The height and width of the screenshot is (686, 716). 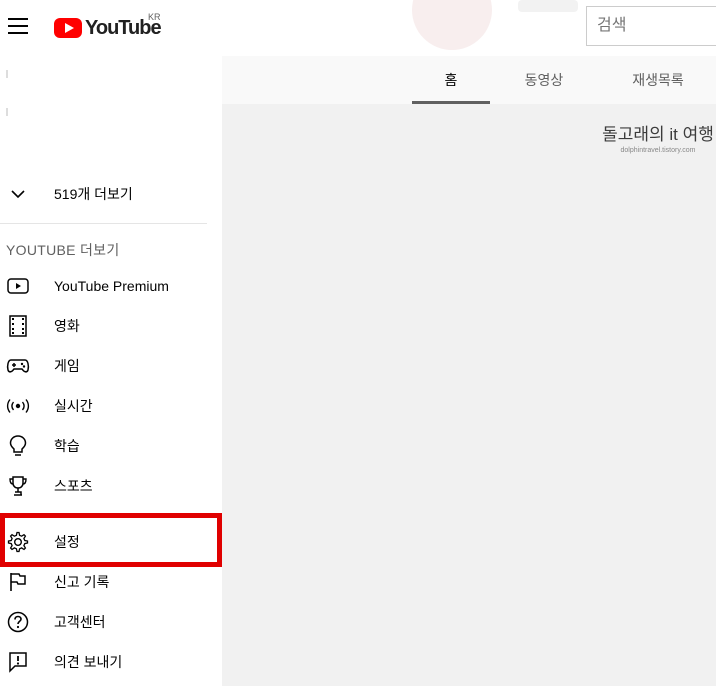 What do you see at coordinates (80, 622) in the screenshot?
I see `sidebar-item-label: 고객센터` at bounding box center [80, 622].